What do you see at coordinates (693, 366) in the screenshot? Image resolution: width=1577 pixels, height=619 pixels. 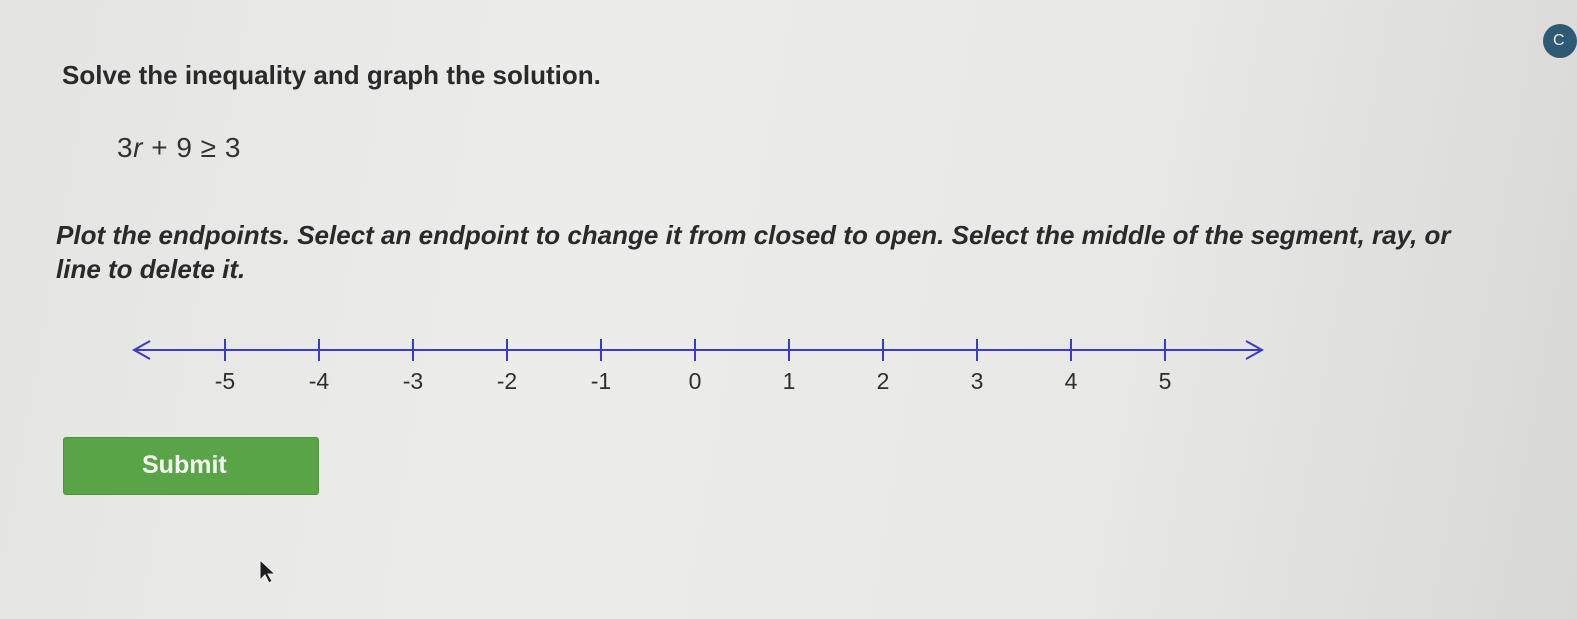 I see `number-line-ticks: -5 -4 -3 -2 -1 0 1 2 3 4 5` at bounding box center [693, 366].